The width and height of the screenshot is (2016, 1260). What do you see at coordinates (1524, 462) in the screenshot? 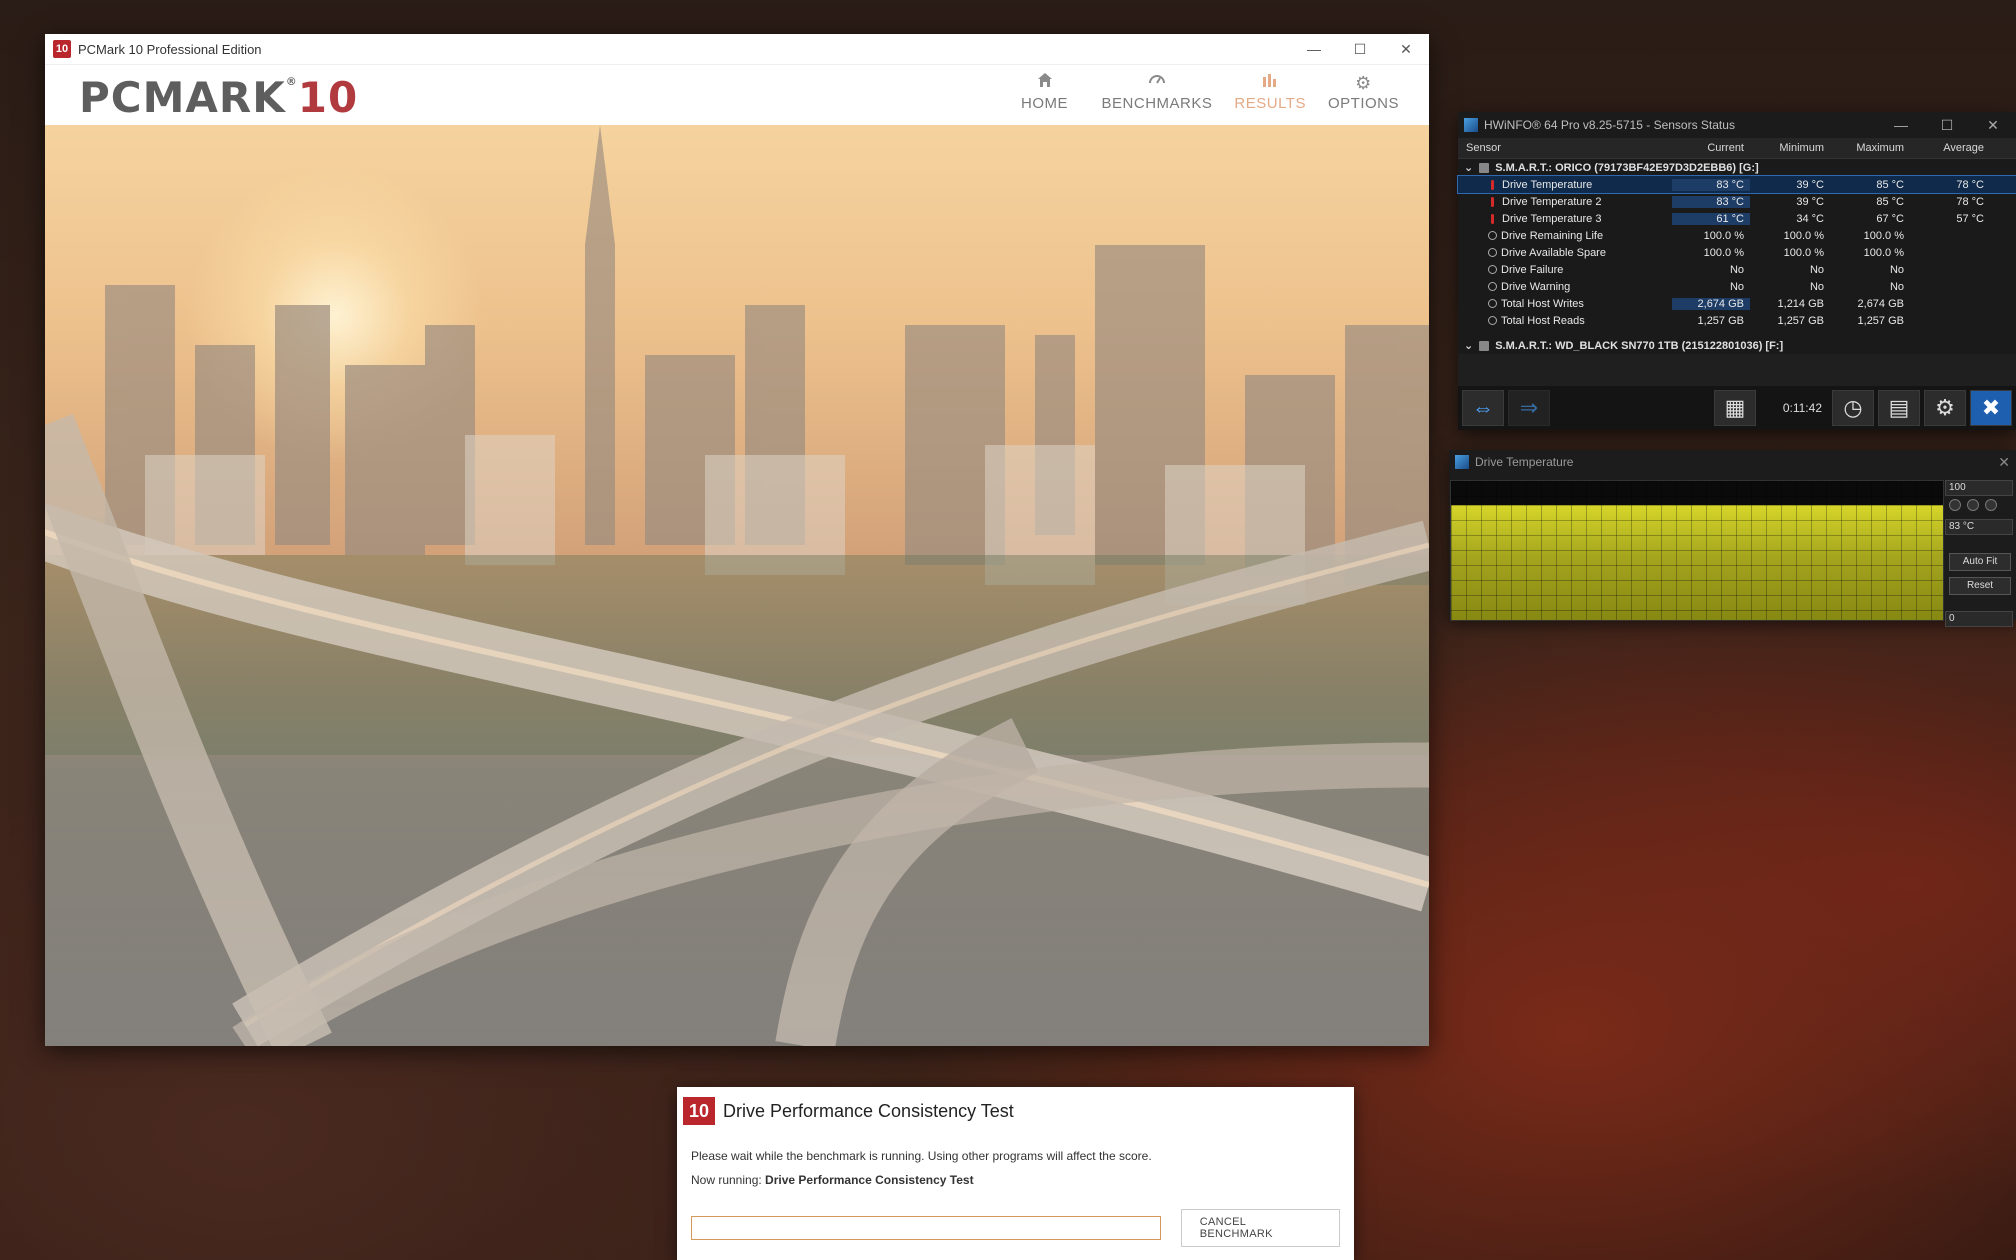
I see `graph-title: Drive Temperature` at bounding box center [1524, 462].